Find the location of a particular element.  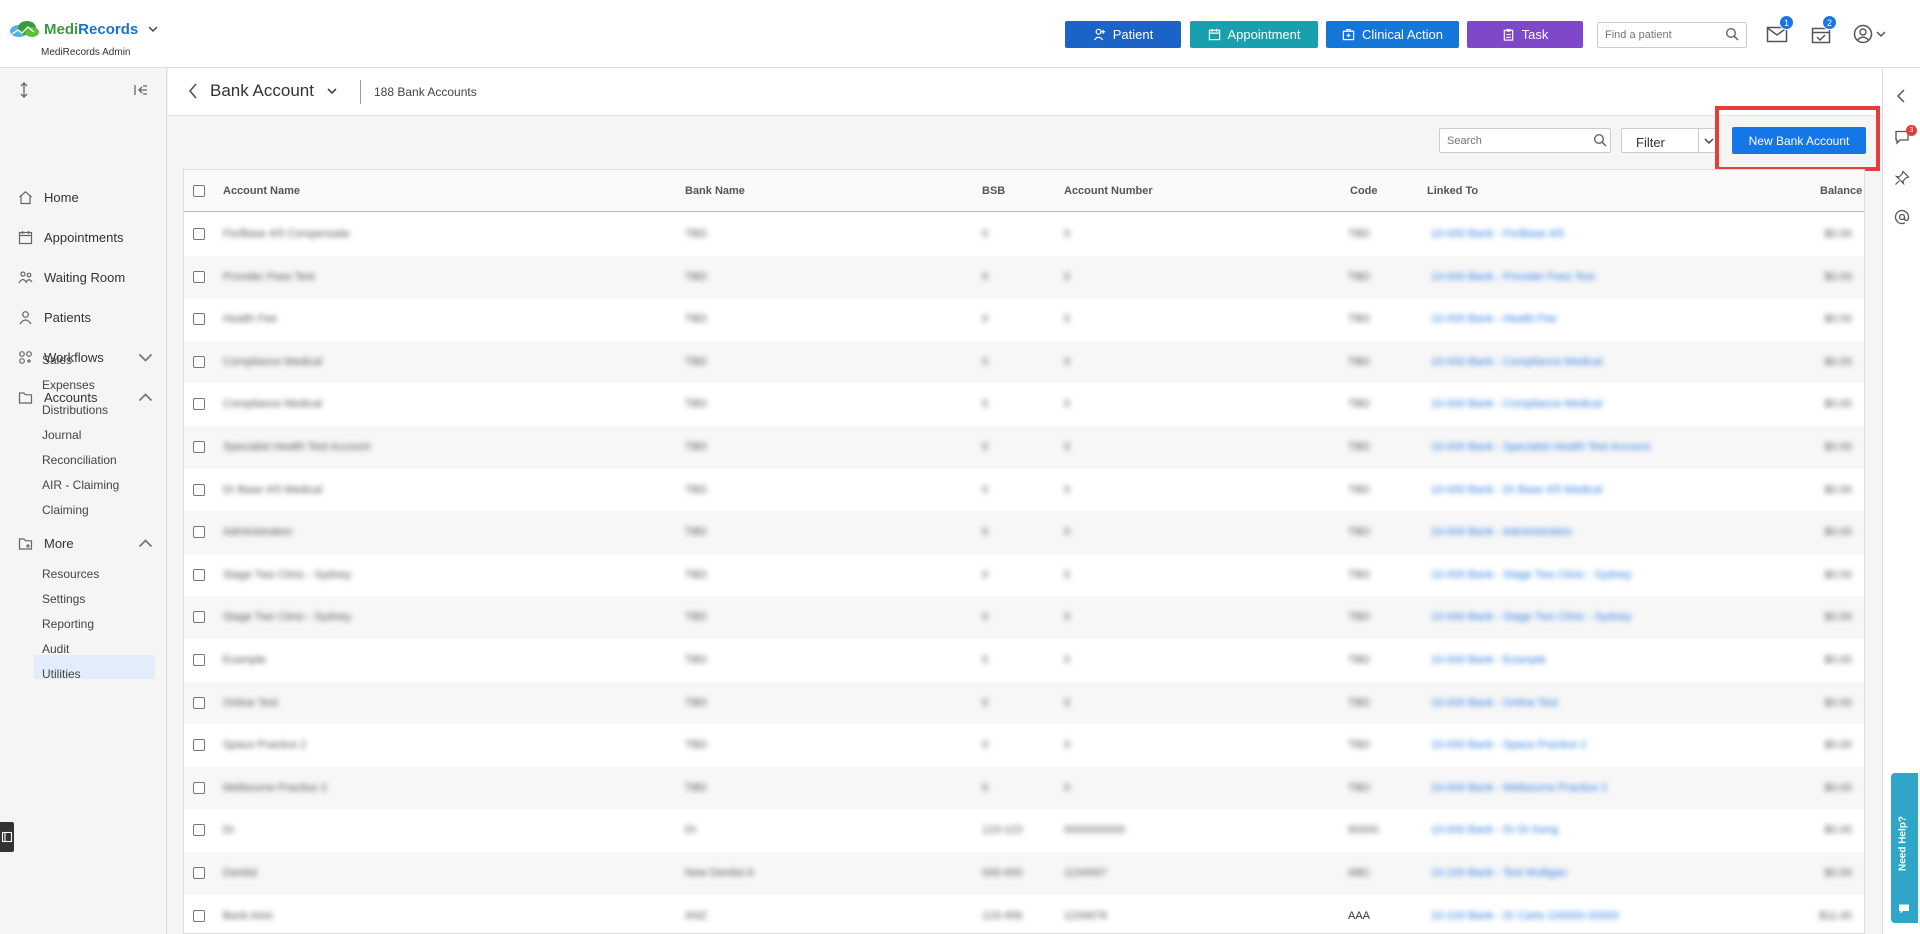

sidebar-item-patients: Patients is located at coordinates (85, 317).